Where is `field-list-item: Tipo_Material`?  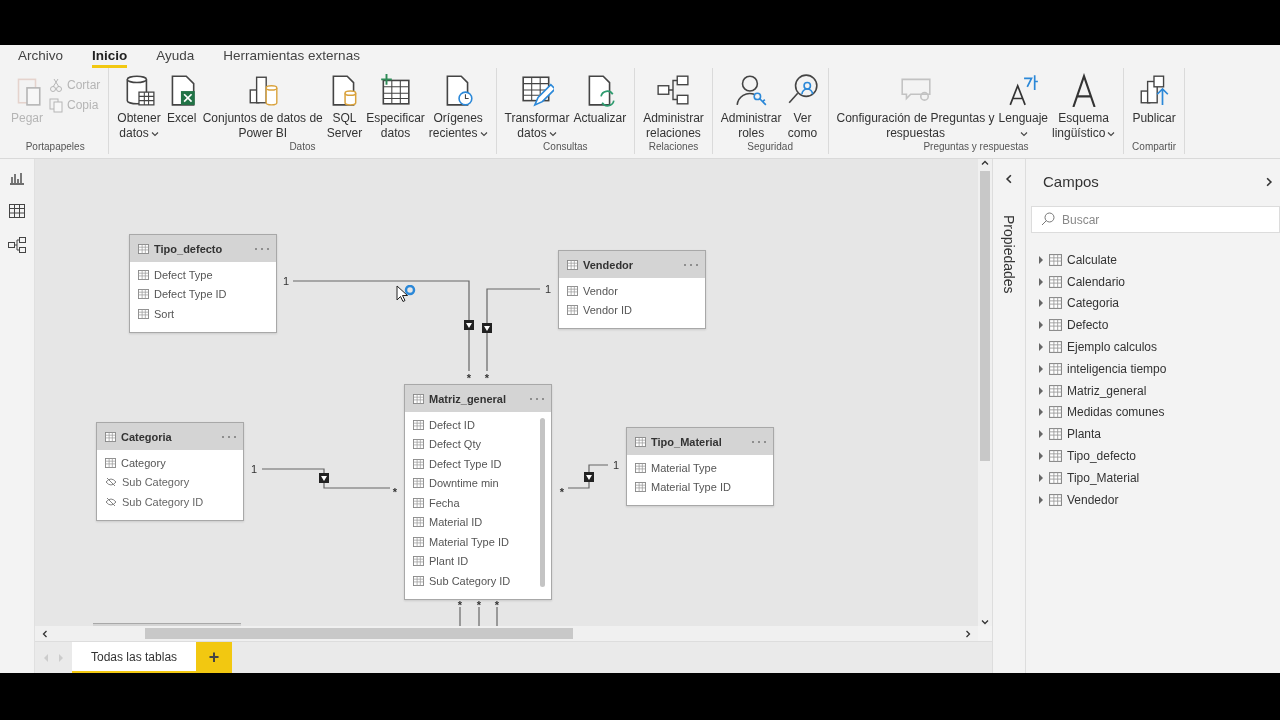
field-list-item: Tipo_Material is located at coordinates (1155, 477).